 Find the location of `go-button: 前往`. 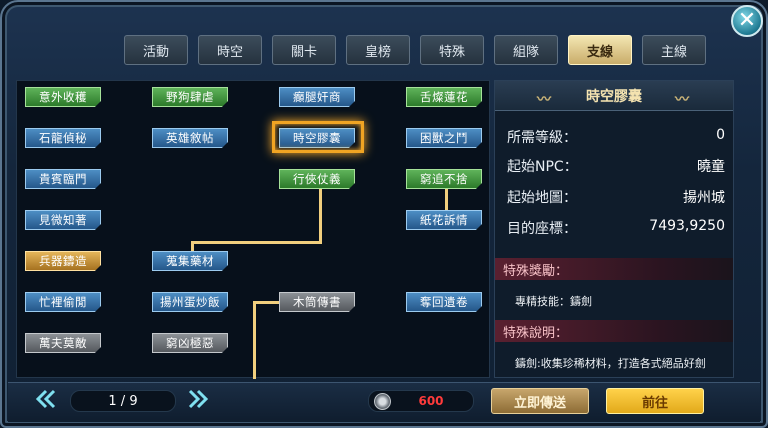

go-button: 前往 is located at coordinates (655, 401).